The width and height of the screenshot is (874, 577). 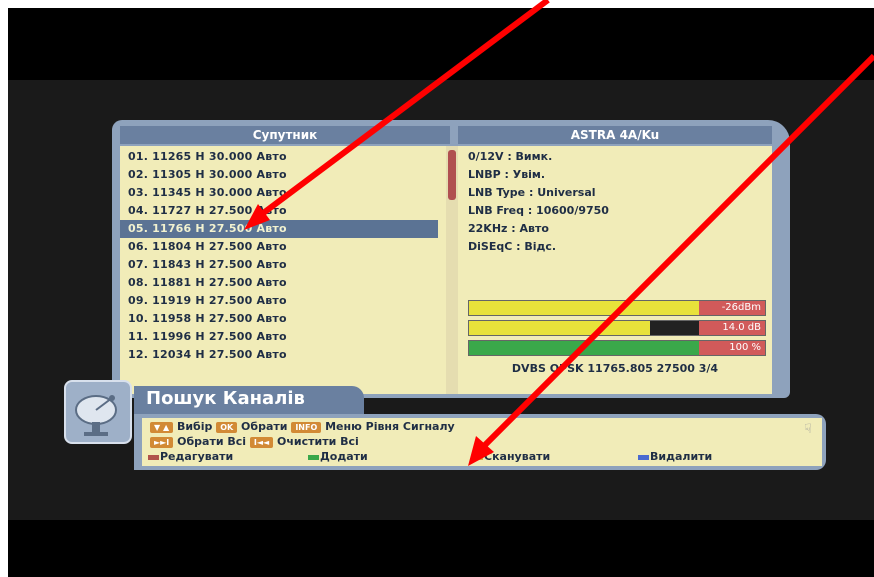 What do you see at coordinates (587, 308) in the screenshot?
I see `signal-level-fill` at bounding box center [587, 308].